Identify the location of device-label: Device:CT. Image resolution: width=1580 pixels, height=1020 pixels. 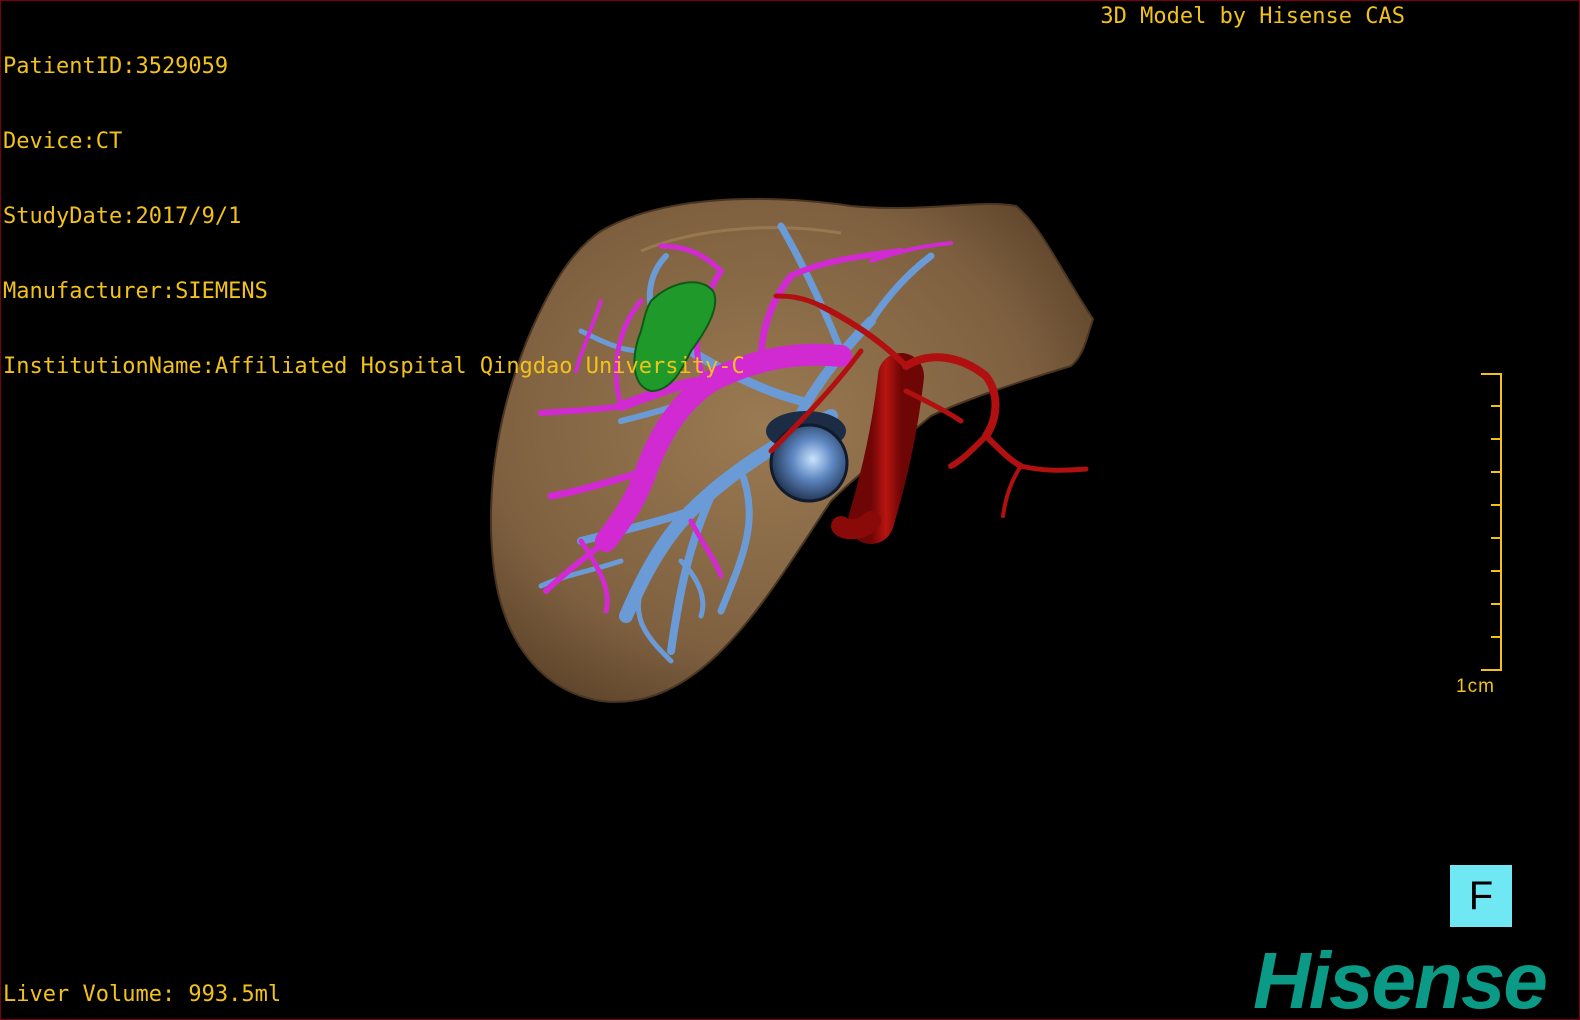
(63, 141).